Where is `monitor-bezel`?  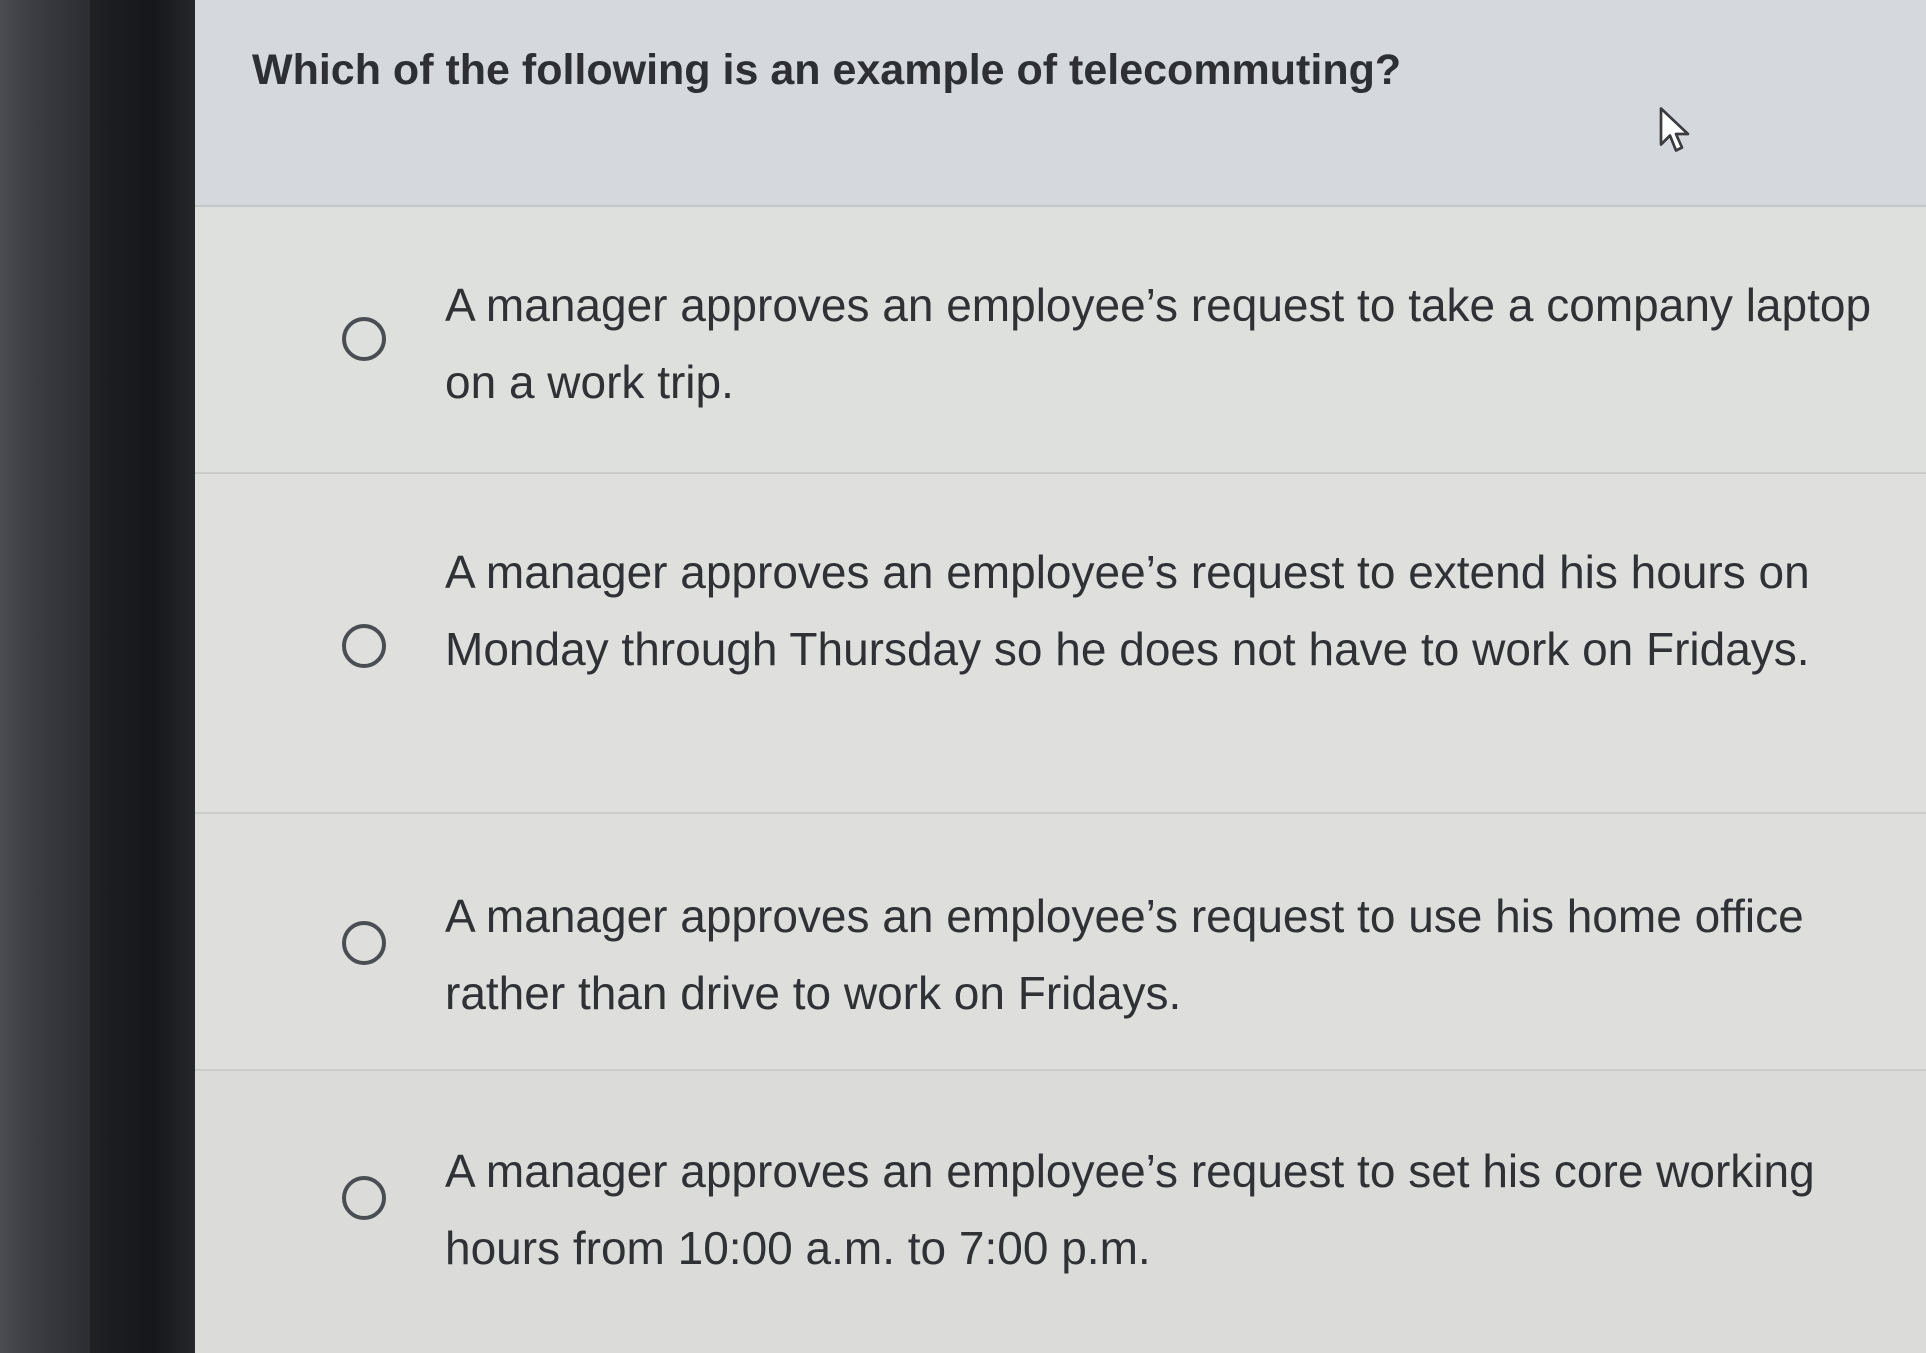 monitor-bezel is located at coordinates (45, 676).